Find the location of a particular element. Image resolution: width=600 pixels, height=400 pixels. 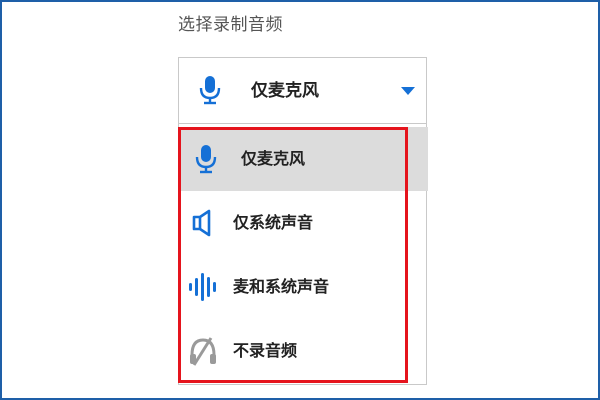

option-label: 仅系统声音 is located at coordinates (273, 222).